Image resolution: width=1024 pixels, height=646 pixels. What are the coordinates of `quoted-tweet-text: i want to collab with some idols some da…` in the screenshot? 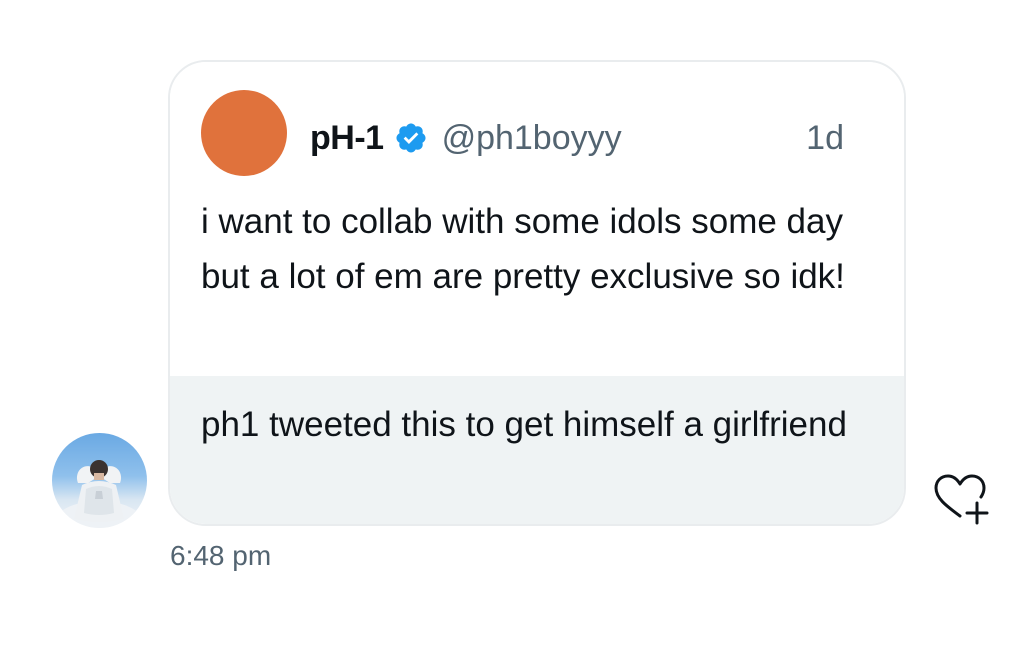 It's located at (523, 249).